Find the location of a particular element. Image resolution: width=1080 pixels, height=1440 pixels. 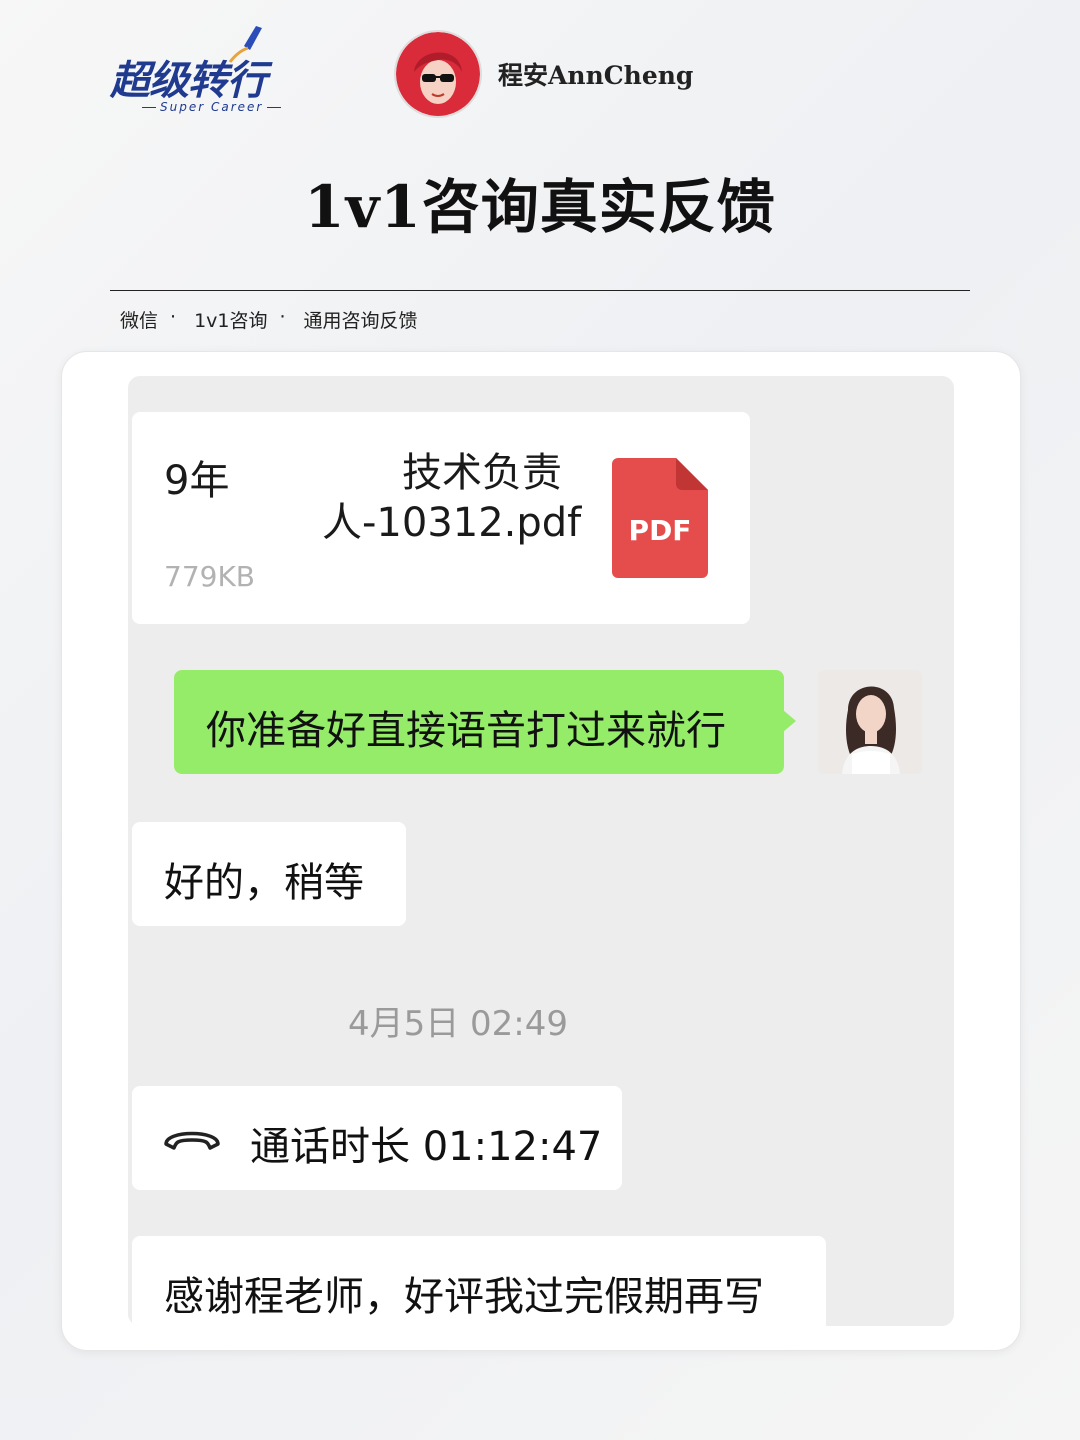

breadcrumb-item: 微信 is located at coordinates (139, 321).